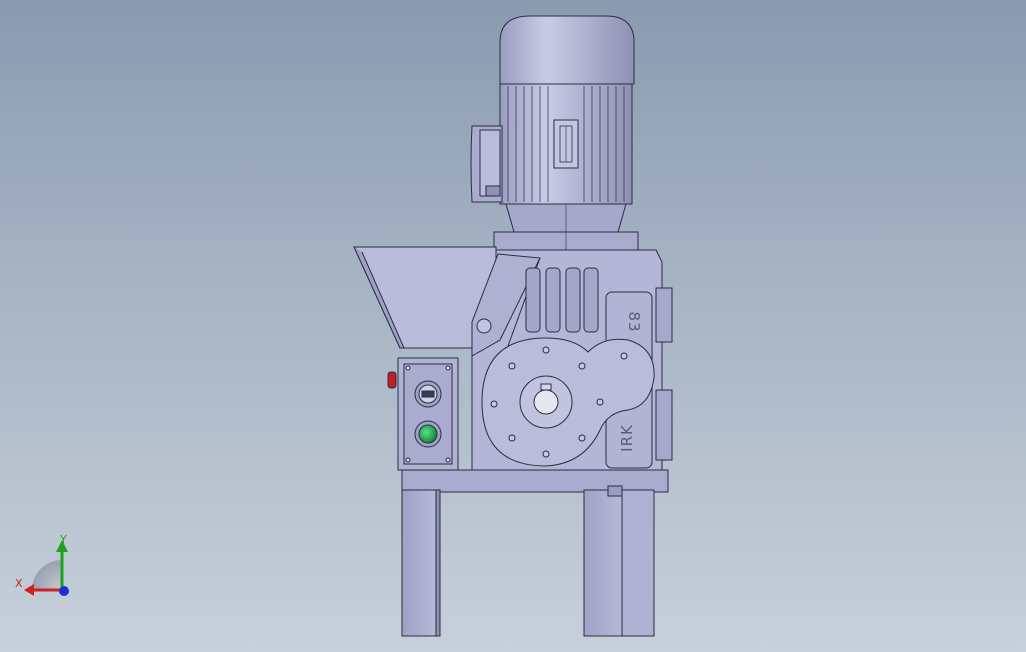 This screenshot has width=1026, height=652. I want to click on stand, so click(535, 553).